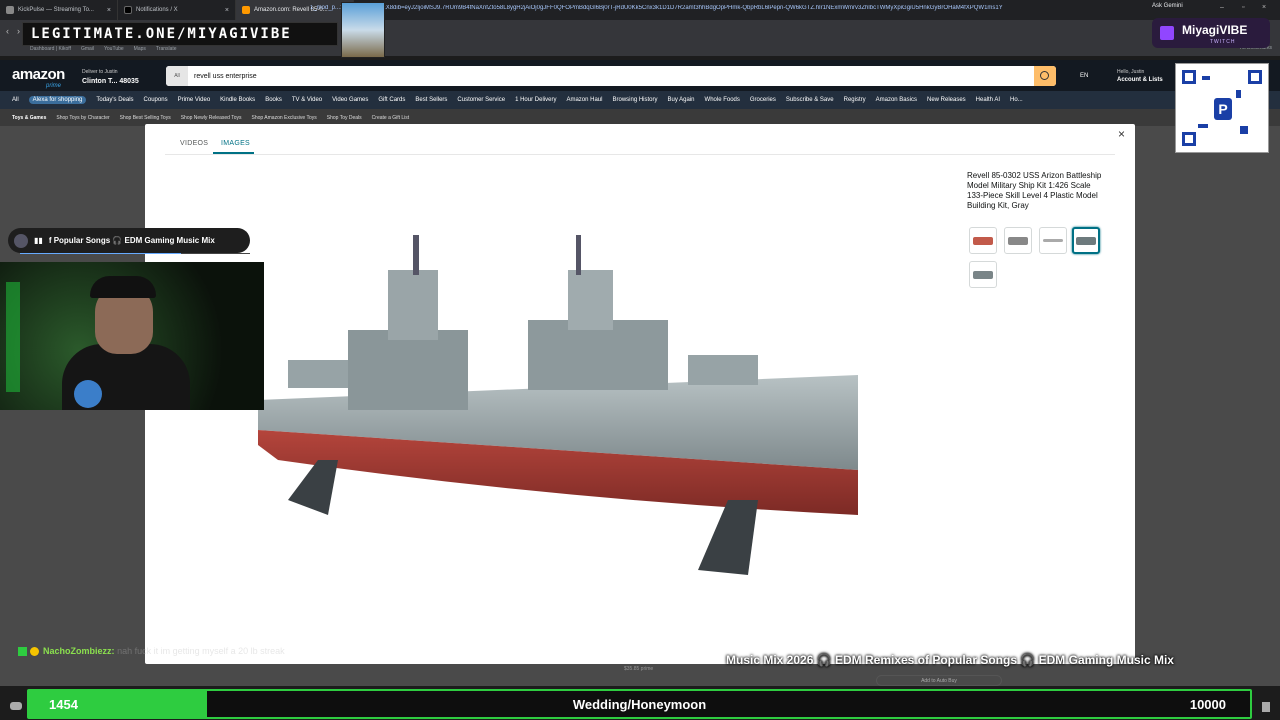 The image size is (1280, 720). What do you see at coordinates (132, 336) in the screenshot?
I see `webcam-feed` at bounding box center [132, 336].